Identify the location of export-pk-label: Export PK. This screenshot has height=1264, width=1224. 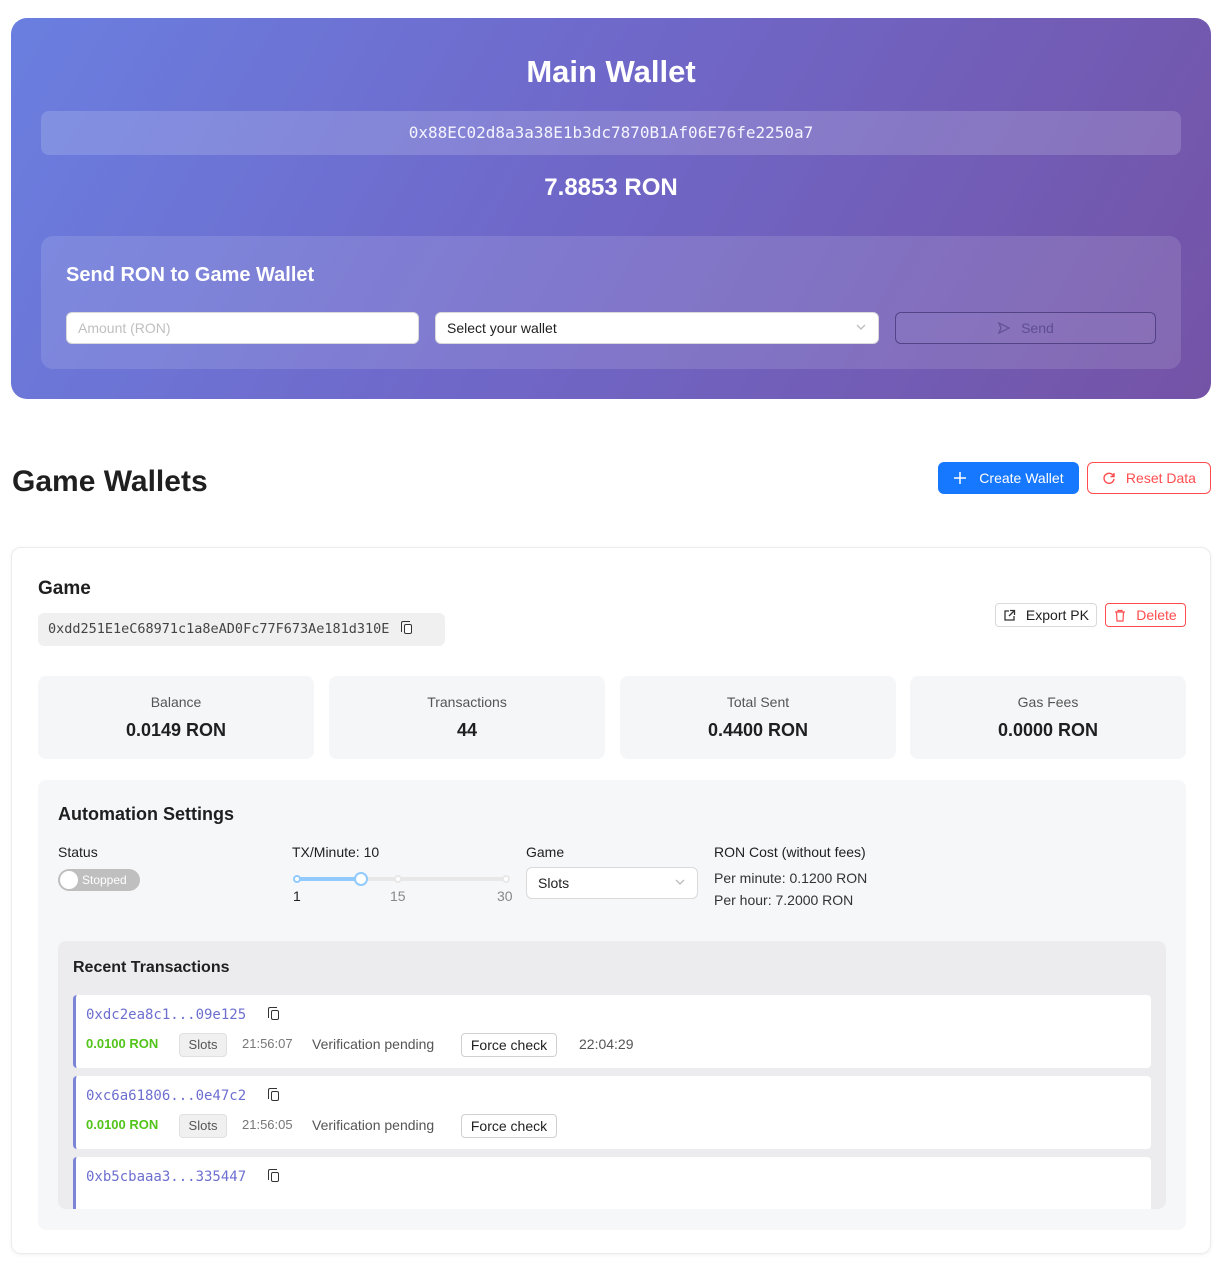
(1057, 615).